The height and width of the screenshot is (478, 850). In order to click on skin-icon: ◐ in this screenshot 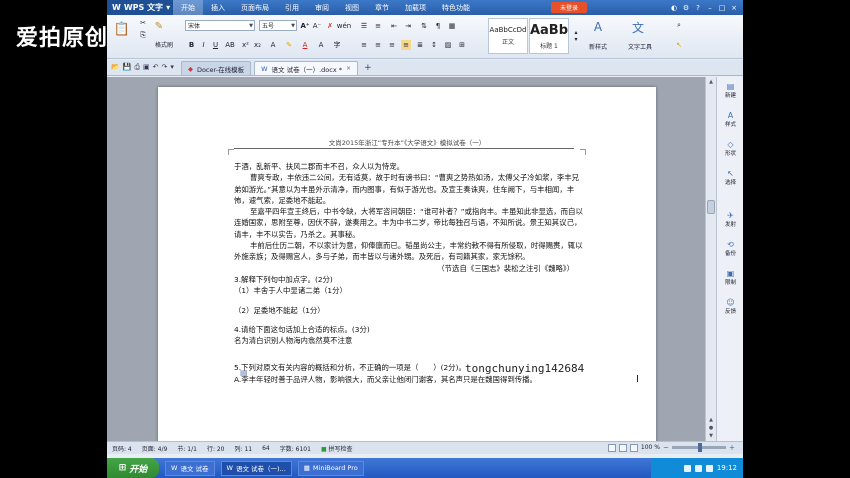, I will do `click(674, 8)`.